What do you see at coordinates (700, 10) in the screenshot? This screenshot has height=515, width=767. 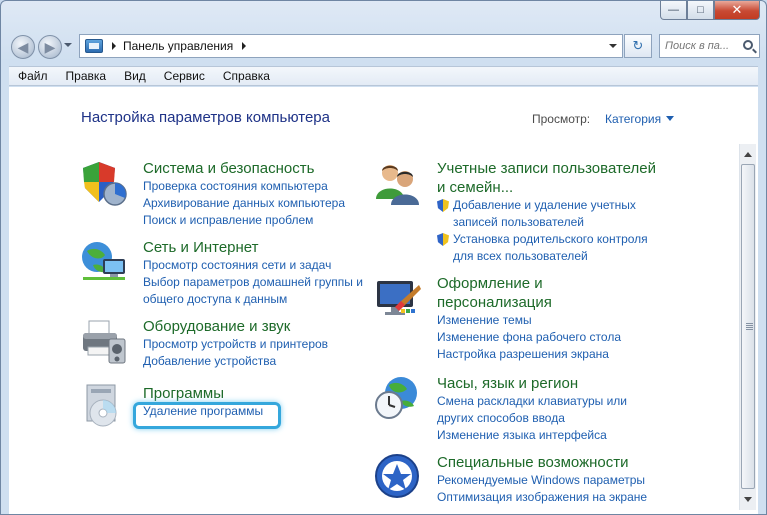 I see `maximize-button: □` at bounding box center [700, 10].